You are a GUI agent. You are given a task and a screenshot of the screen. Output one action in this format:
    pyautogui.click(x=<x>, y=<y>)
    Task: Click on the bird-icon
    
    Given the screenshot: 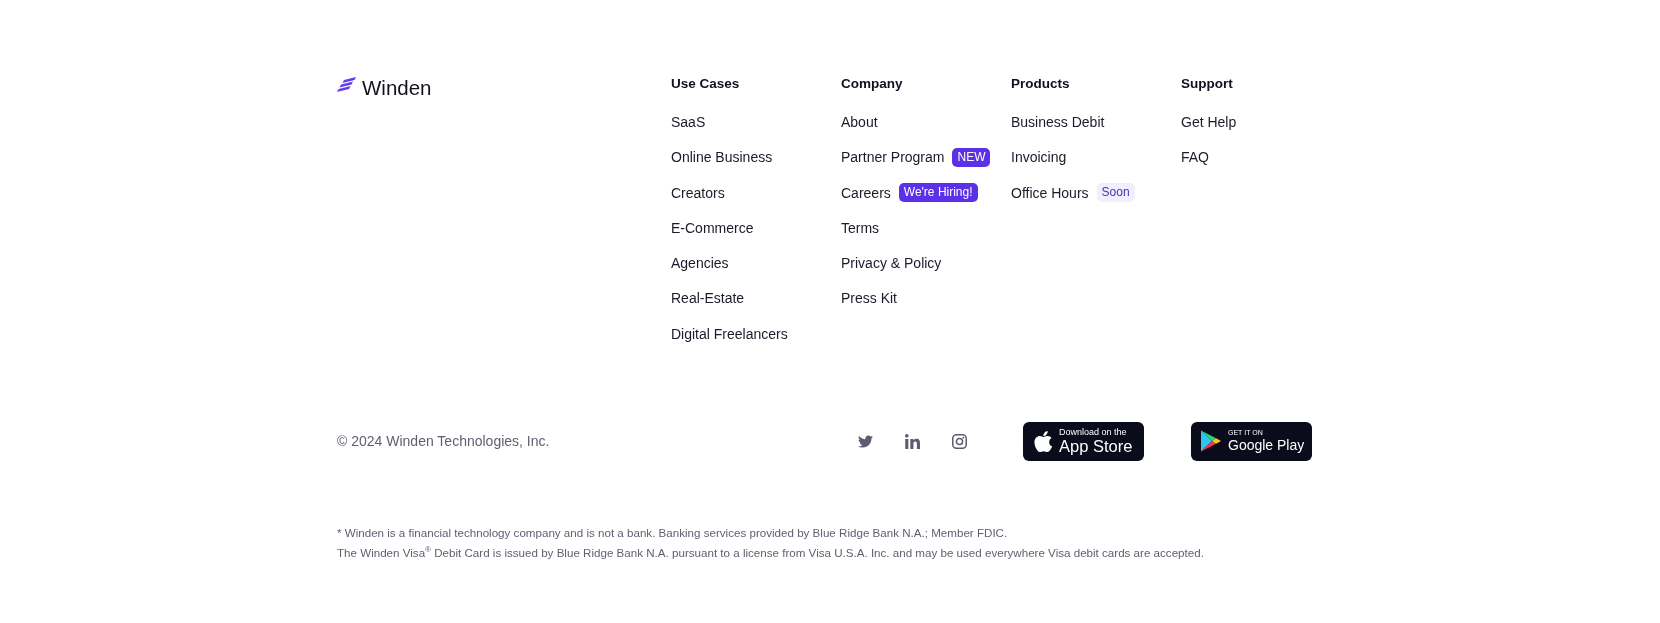 What is the action you would take?
    pyautogui.click(x=865, y=441)
    